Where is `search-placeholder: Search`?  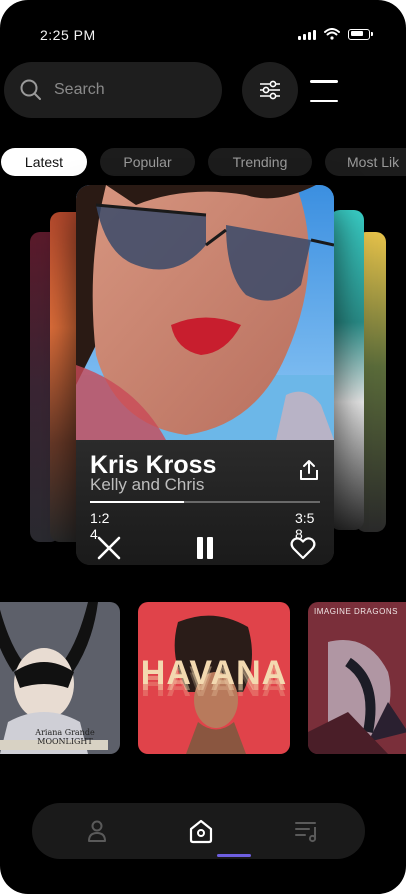 search-placeholder: Search is located at coordinates (79, 89).